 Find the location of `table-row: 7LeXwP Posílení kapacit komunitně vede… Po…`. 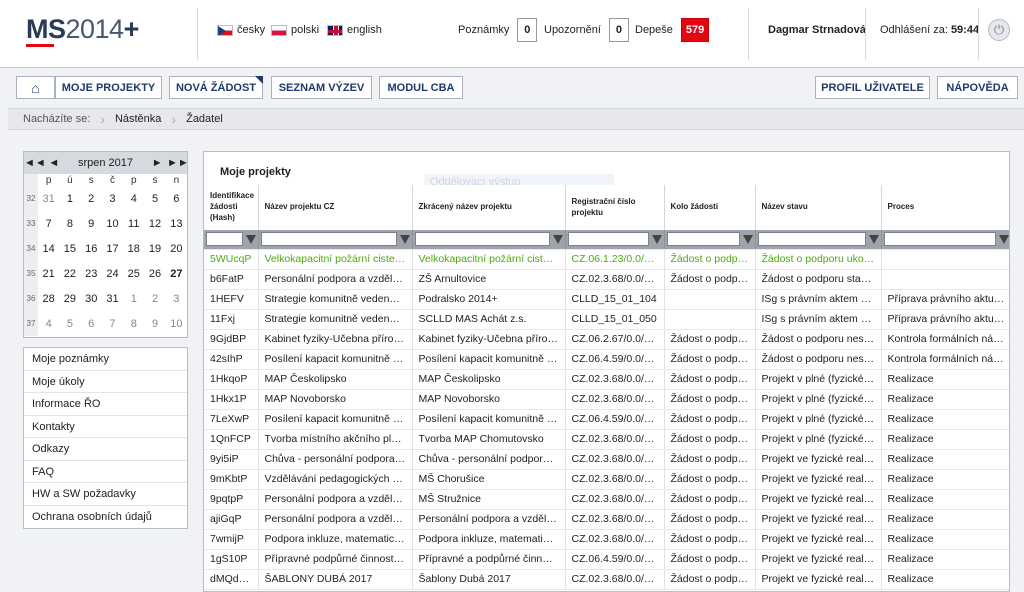

table-row: 7LeXwP Posílení kapacit komunitně vede… Po… is located at coordinates (606, 419).